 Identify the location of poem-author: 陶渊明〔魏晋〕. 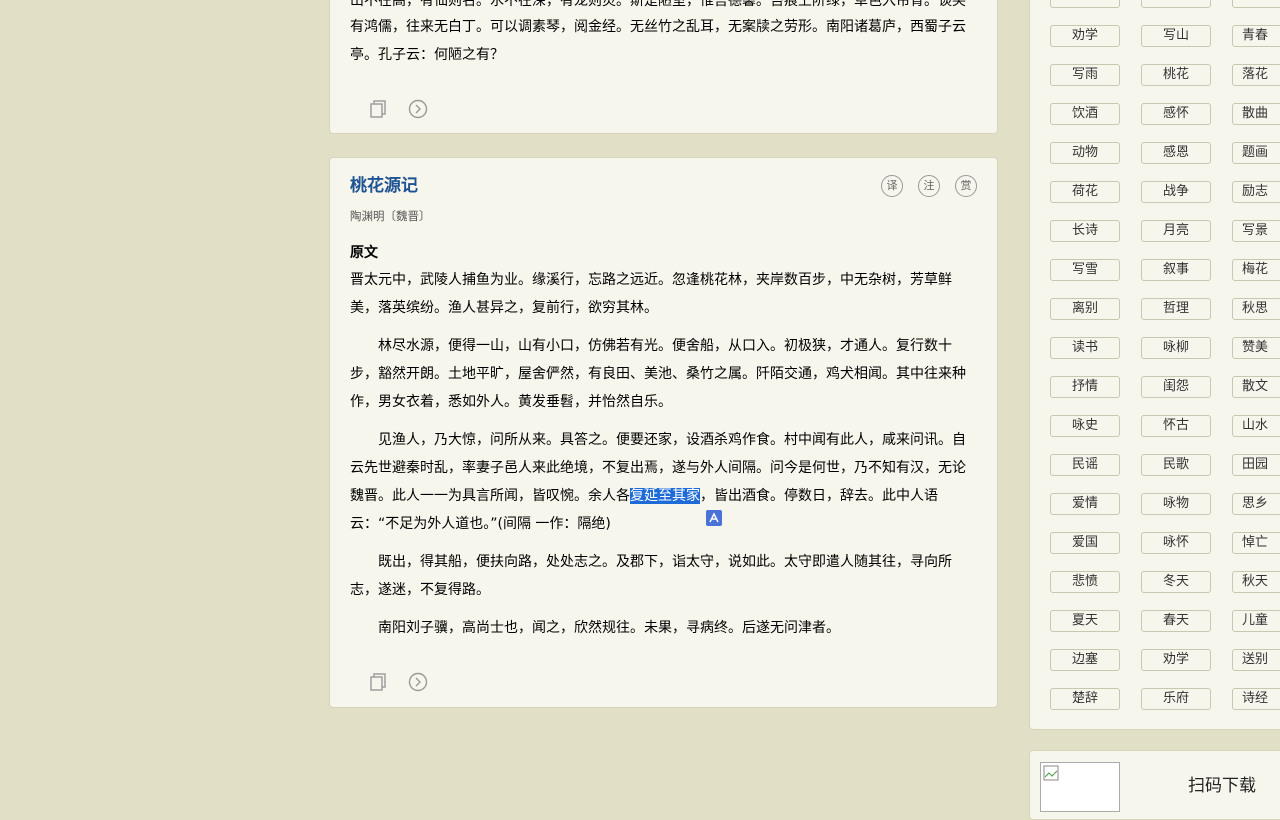
(390, 216).